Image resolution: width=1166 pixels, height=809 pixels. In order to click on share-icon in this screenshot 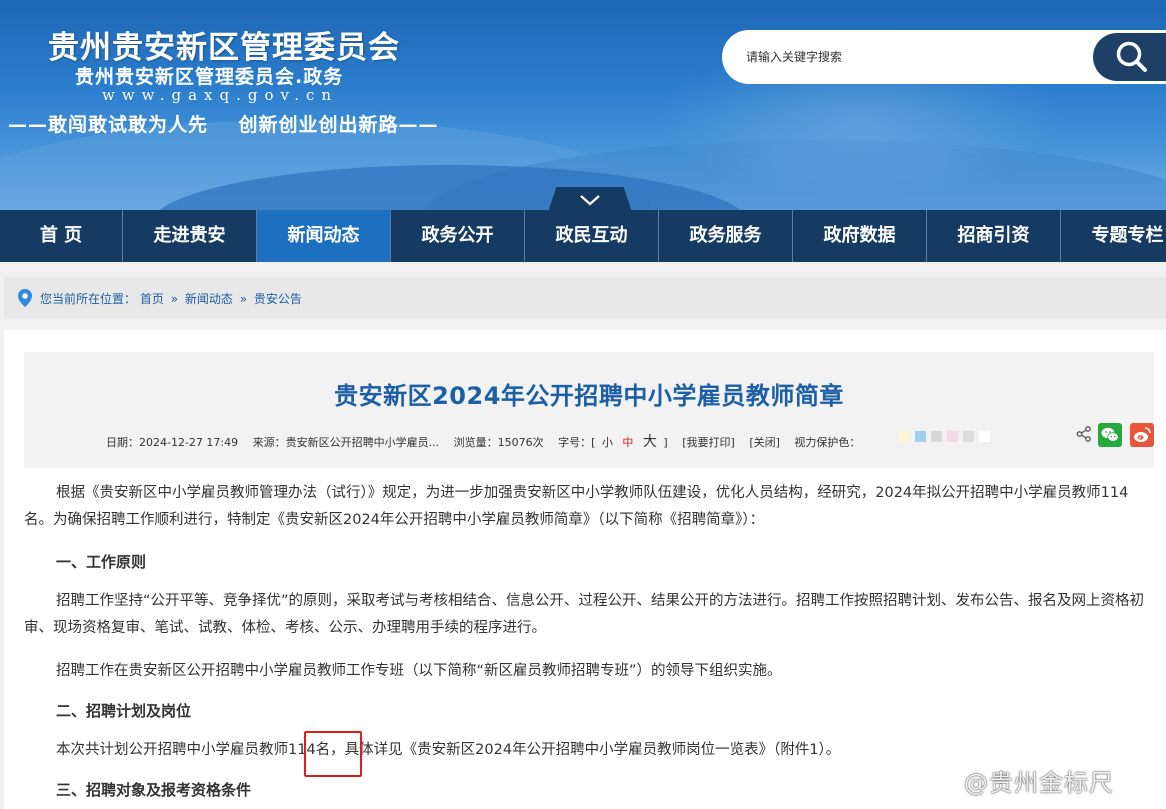, I will do `click(1084, 434)`.